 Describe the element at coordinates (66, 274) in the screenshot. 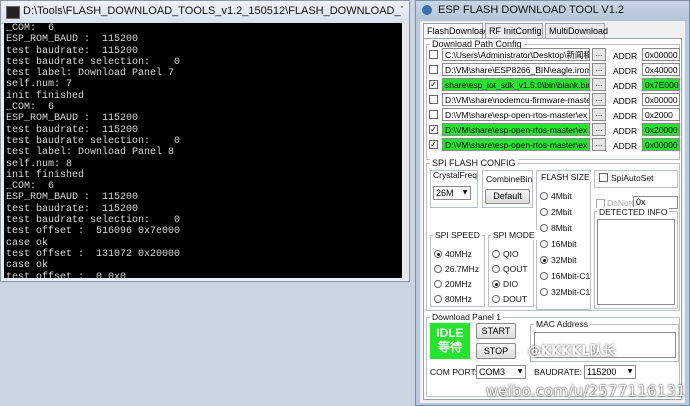

I see `console-line: test offset : 0 0x0` at that location.